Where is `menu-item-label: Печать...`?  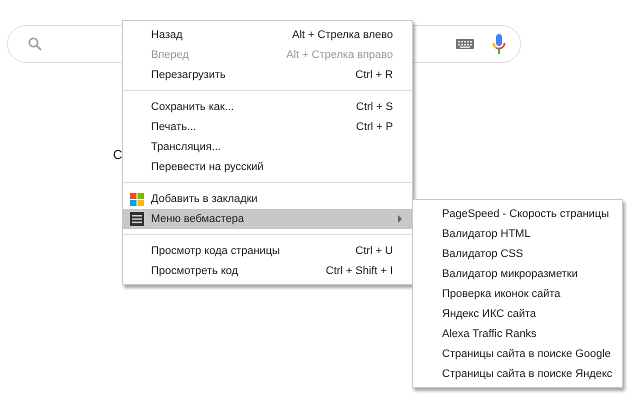
menu-item-label: Печать... is located at coordinates (174, 127).